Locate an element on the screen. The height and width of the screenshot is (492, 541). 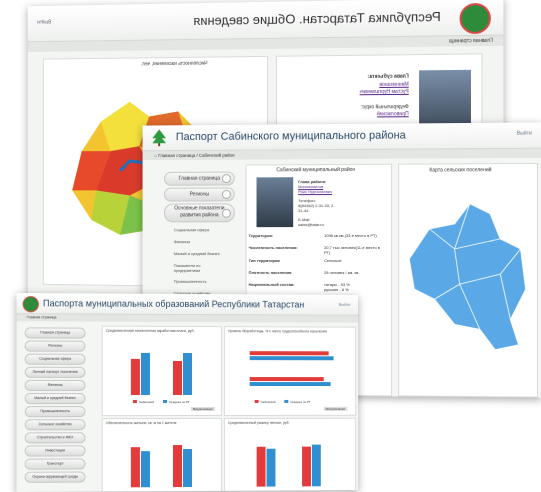
sidebar-item: Финансы is located at coordinates (55, 385).